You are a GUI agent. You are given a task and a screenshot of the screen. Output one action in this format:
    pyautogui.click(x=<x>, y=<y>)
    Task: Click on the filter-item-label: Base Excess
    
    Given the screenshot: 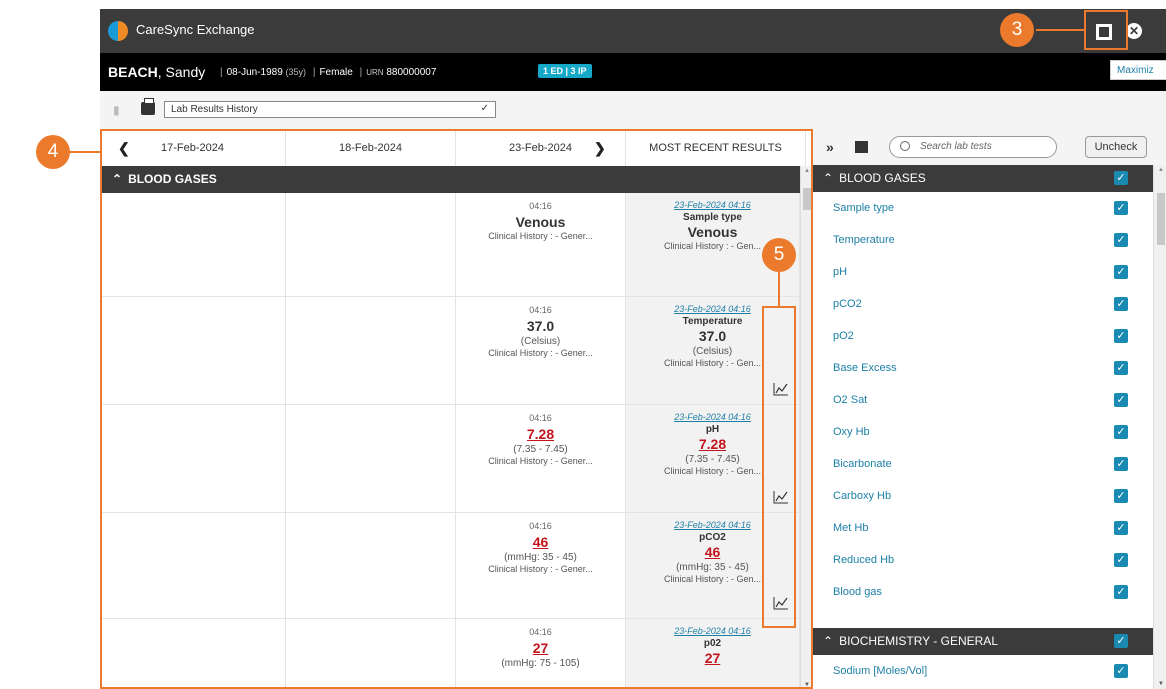 What is the action you would take?
    pyautogui.click(x=865, y=368)
    